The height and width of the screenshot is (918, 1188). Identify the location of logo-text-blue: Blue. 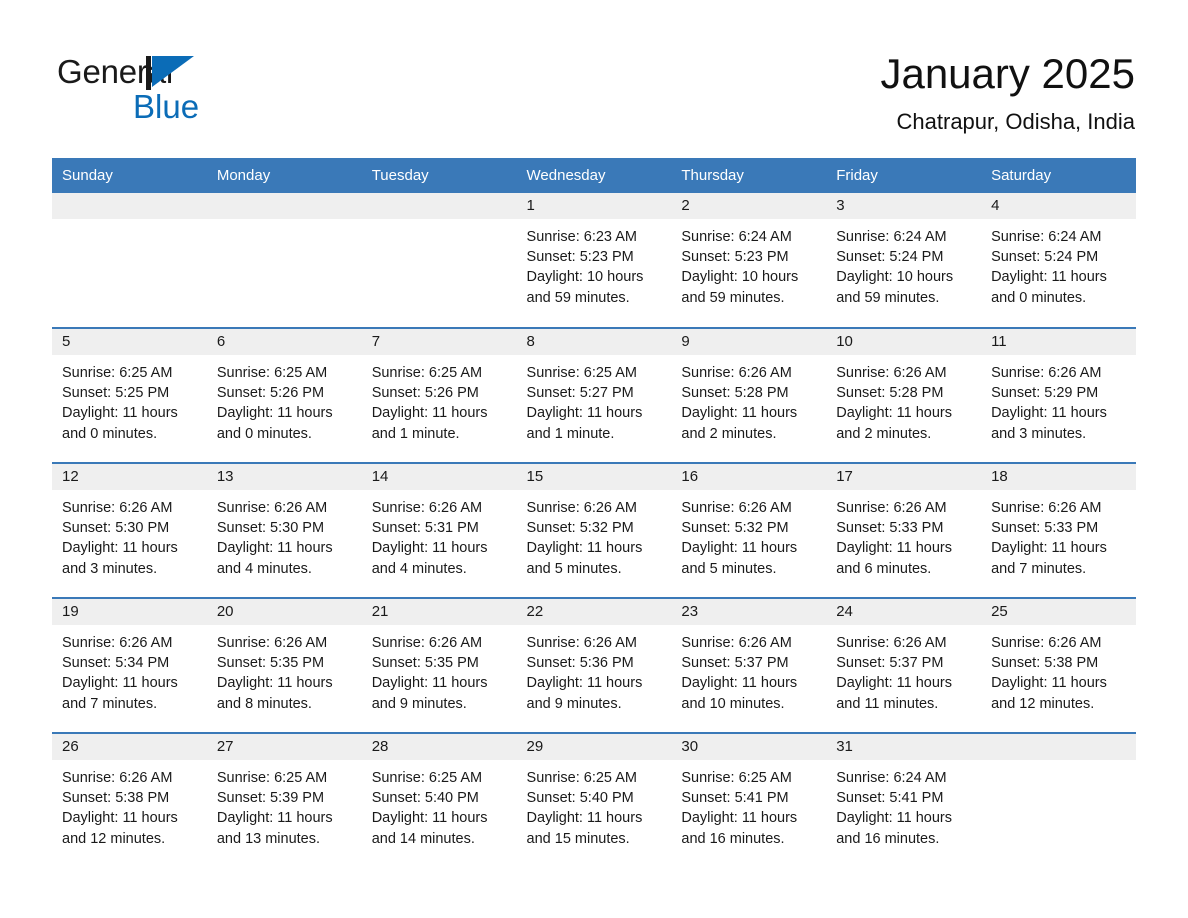
(166, 106).